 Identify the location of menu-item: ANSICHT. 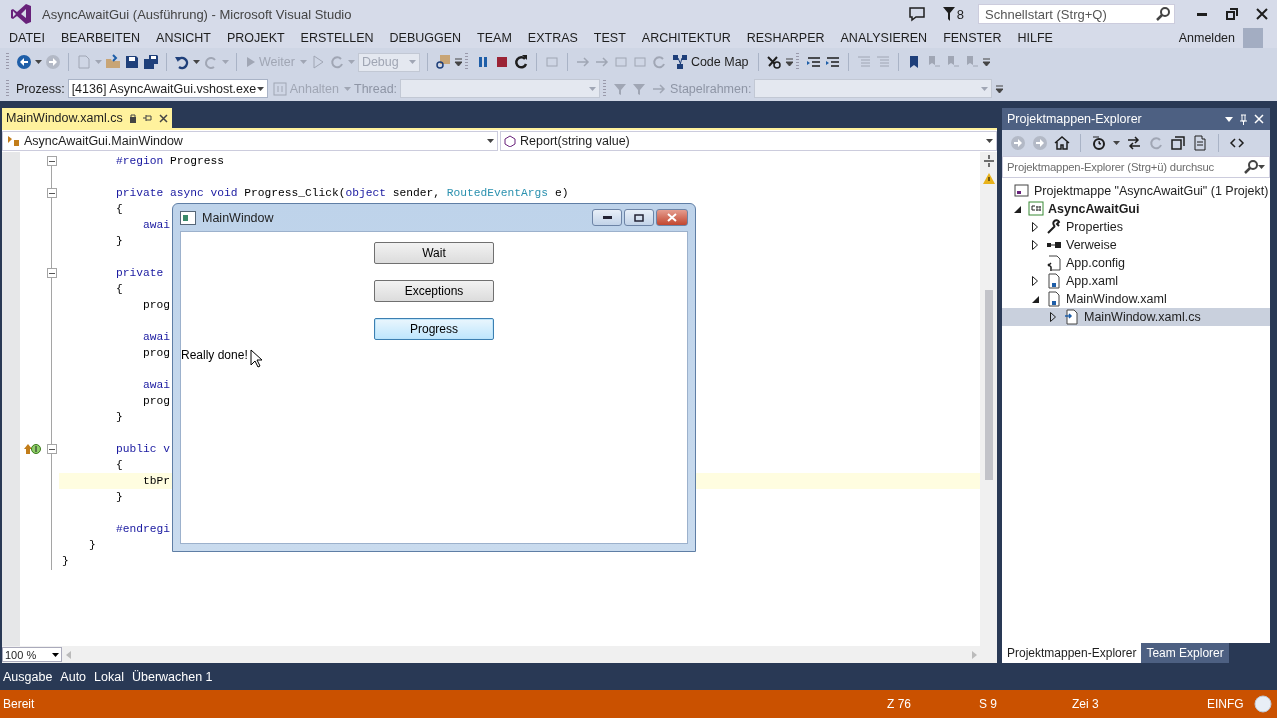
(183, 38).